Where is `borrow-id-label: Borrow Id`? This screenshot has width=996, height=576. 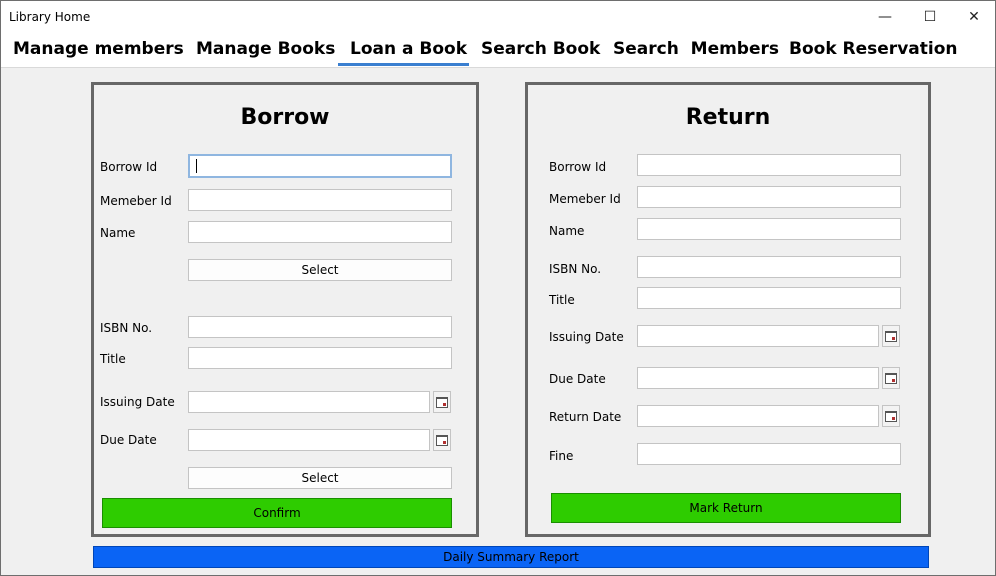 borrow-id-label: Borrow Id is located at coordinates (129, 167).